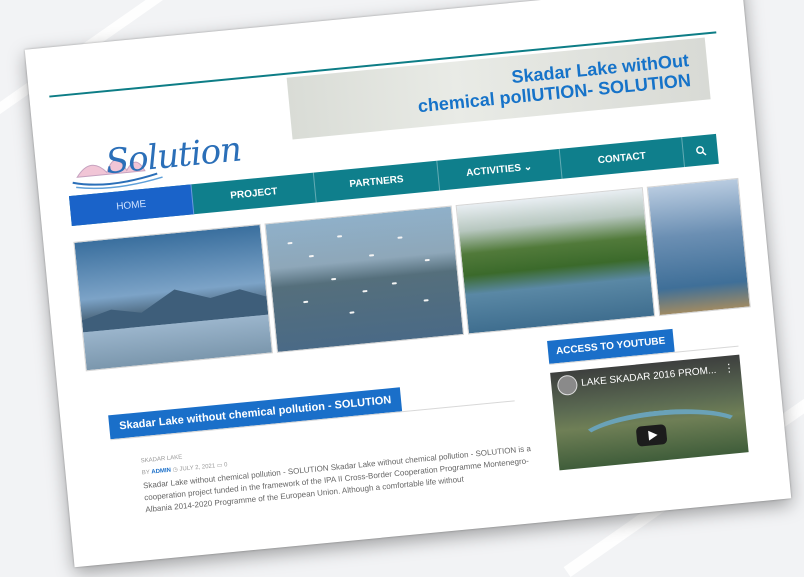  What do you see at coordinates (161, 472) in the screenshot?
I see `post-author: ADMIN` at bounding box center [161, 472].